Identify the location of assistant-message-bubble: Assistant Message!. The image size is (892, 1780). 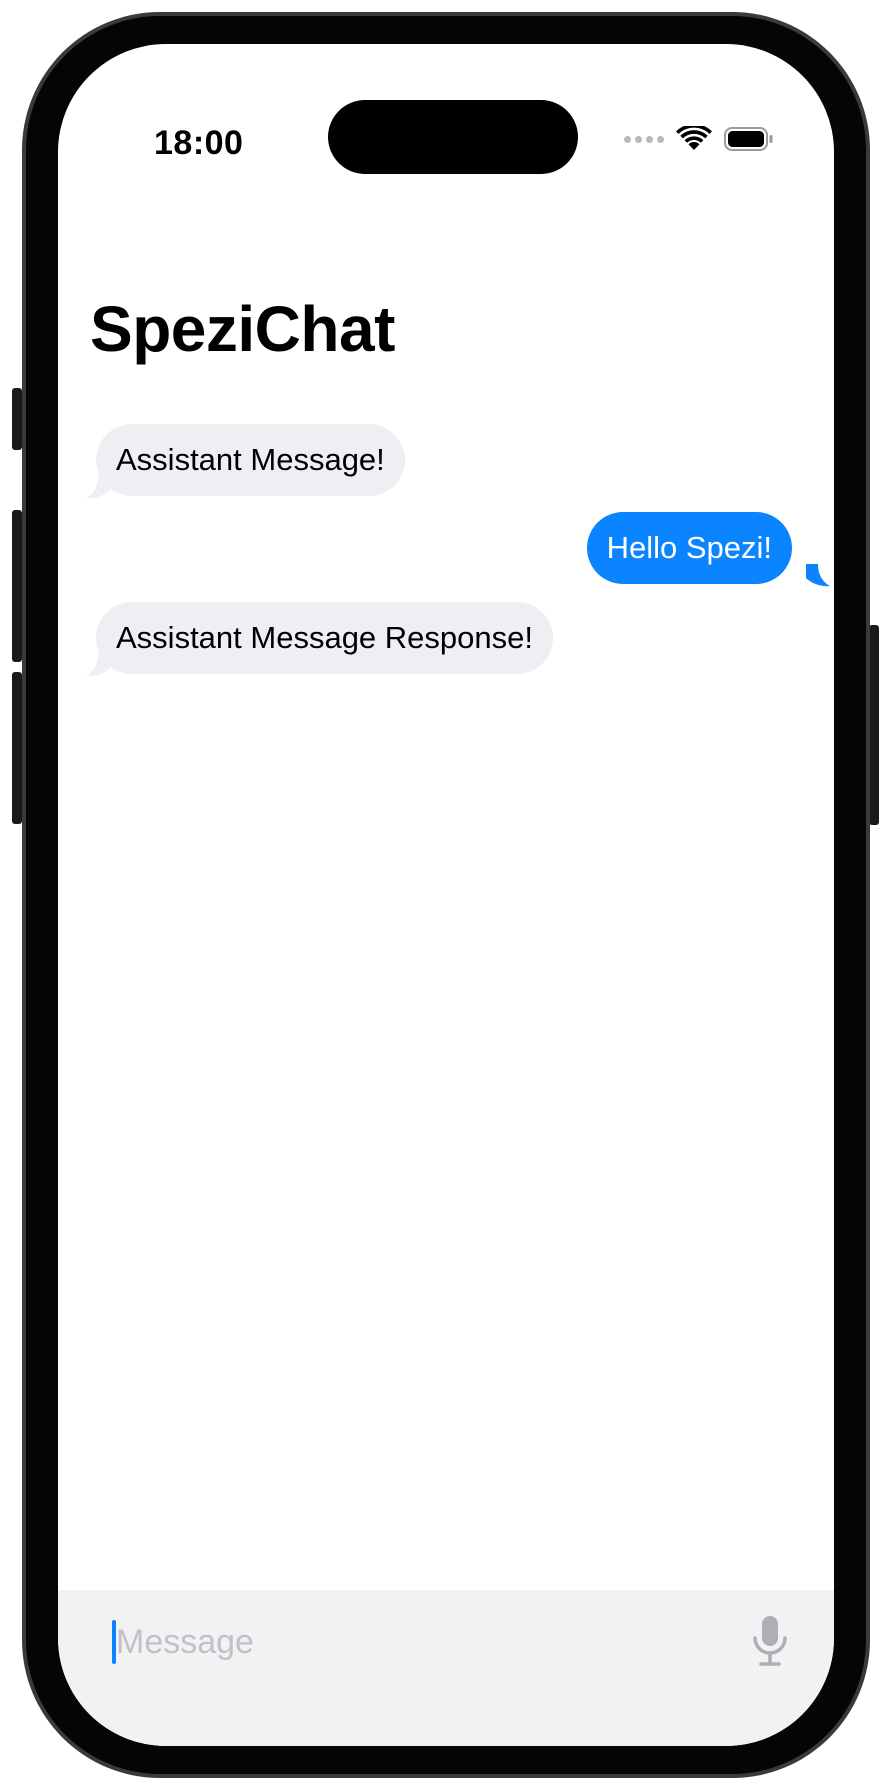
(250, 460).